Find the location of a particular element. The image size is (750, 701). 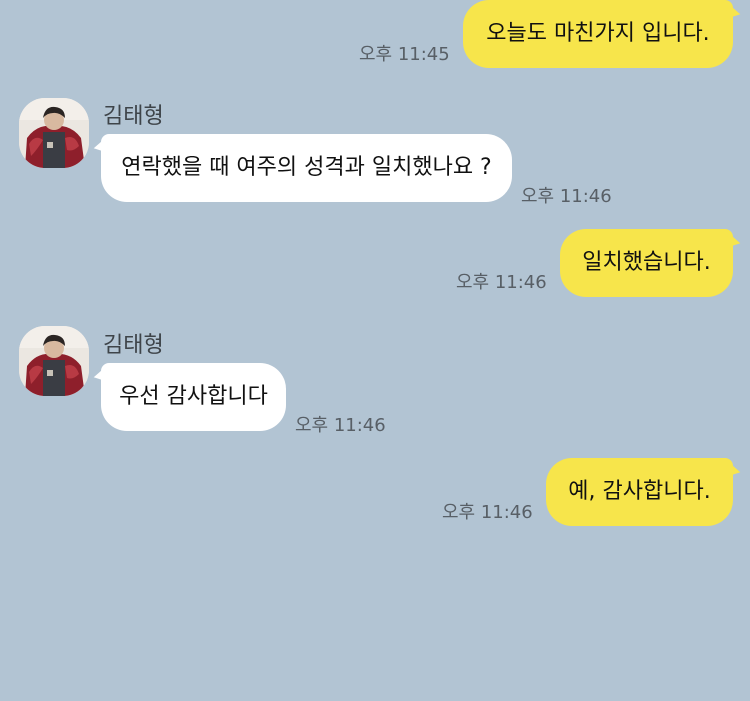

incoming-message-bubble: 우선 감사합니다 is located at coordinates (193, 397).